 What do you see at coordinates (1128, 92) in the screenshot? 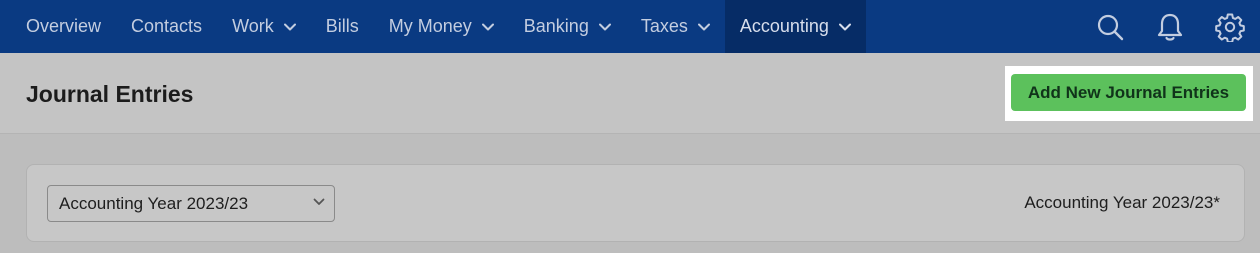
I see `add-journal-entries-button: Add New Journal Entries` at bounding box center [1128, 92].